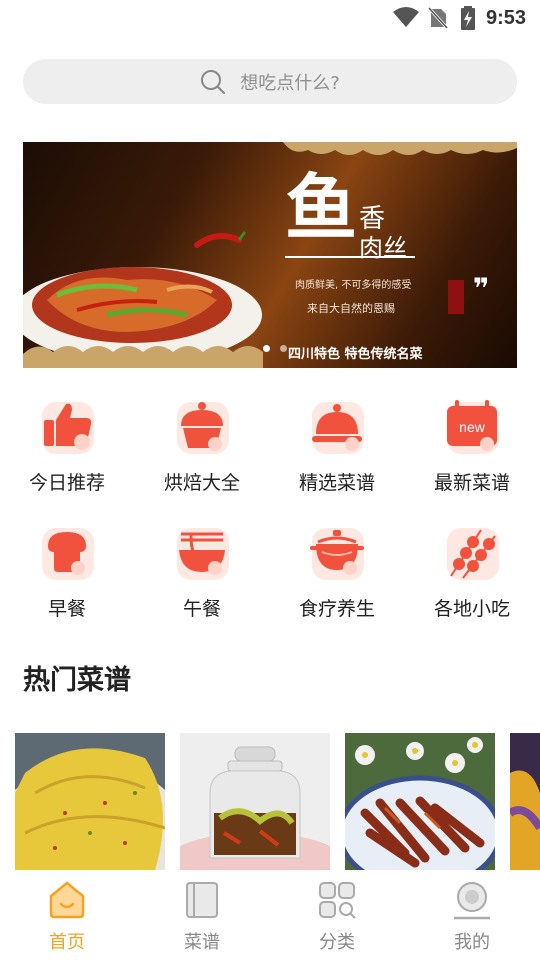 The height and width of the screenshot is (960, 540). I want to click on toast-icon, so click(68, 554).